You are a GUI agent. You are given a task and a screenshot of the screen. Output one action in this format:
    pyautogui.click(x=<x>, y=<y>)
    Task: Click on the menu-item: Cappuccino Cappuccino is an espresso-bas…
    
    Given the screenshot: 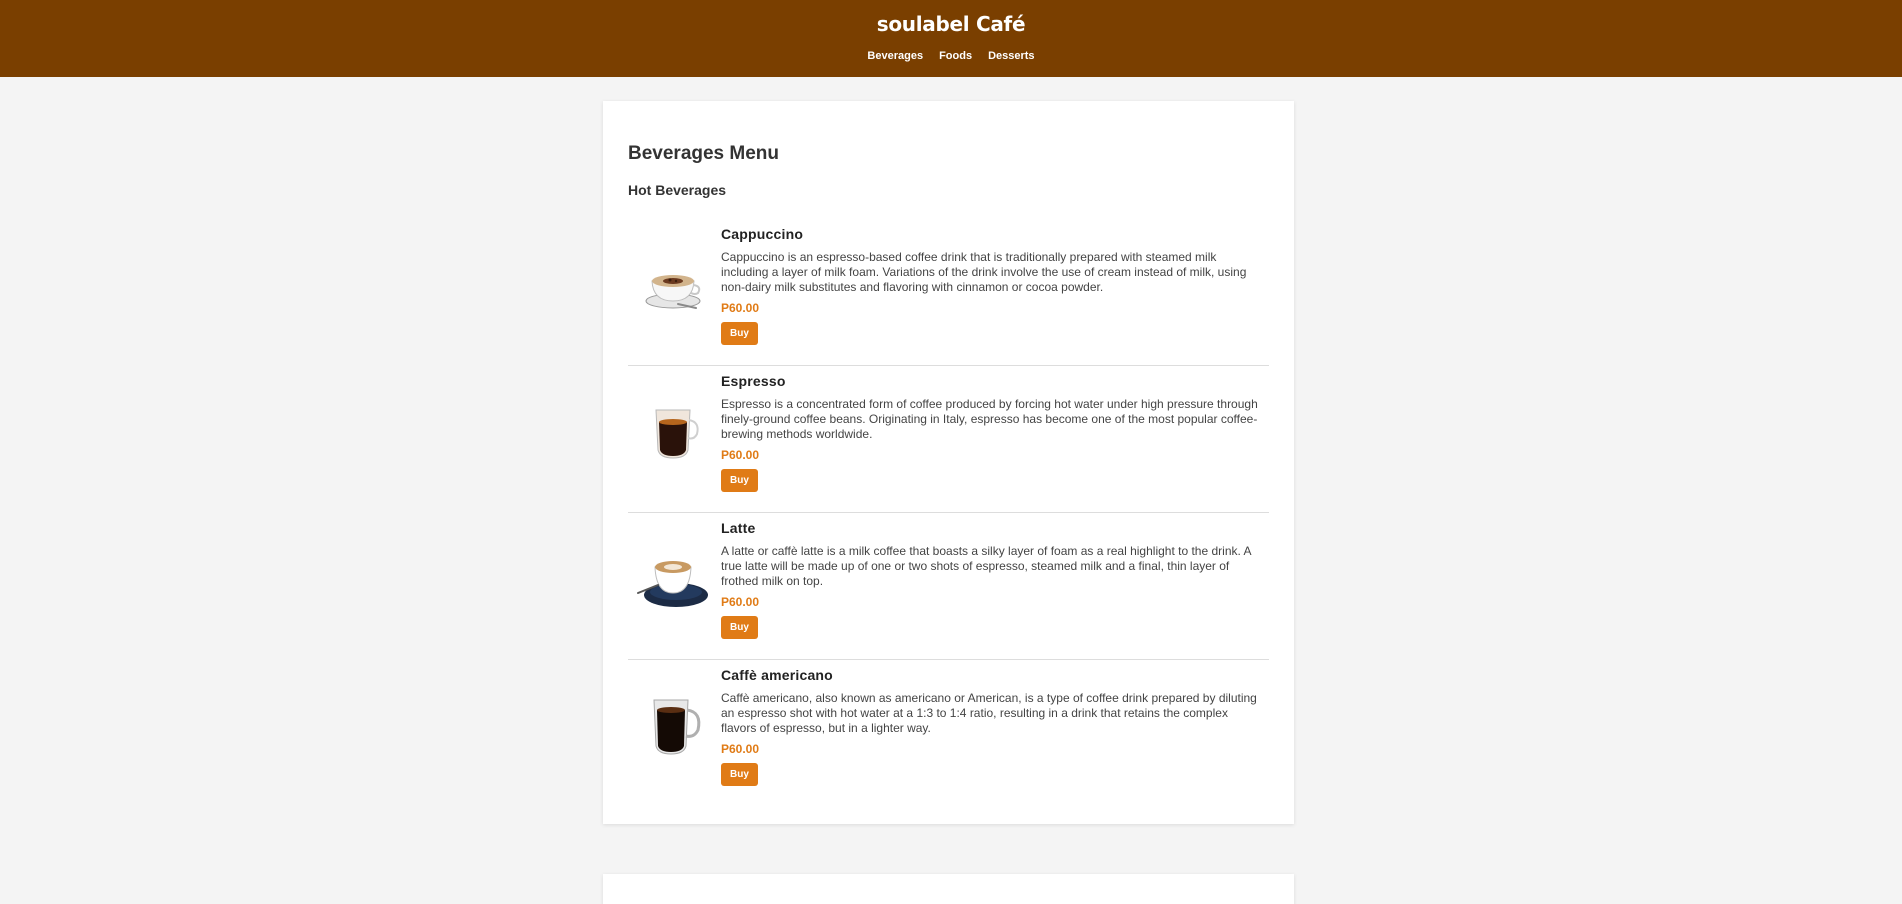 What is the action you would take?
    pyautogui.click(x=948, y=292)
    